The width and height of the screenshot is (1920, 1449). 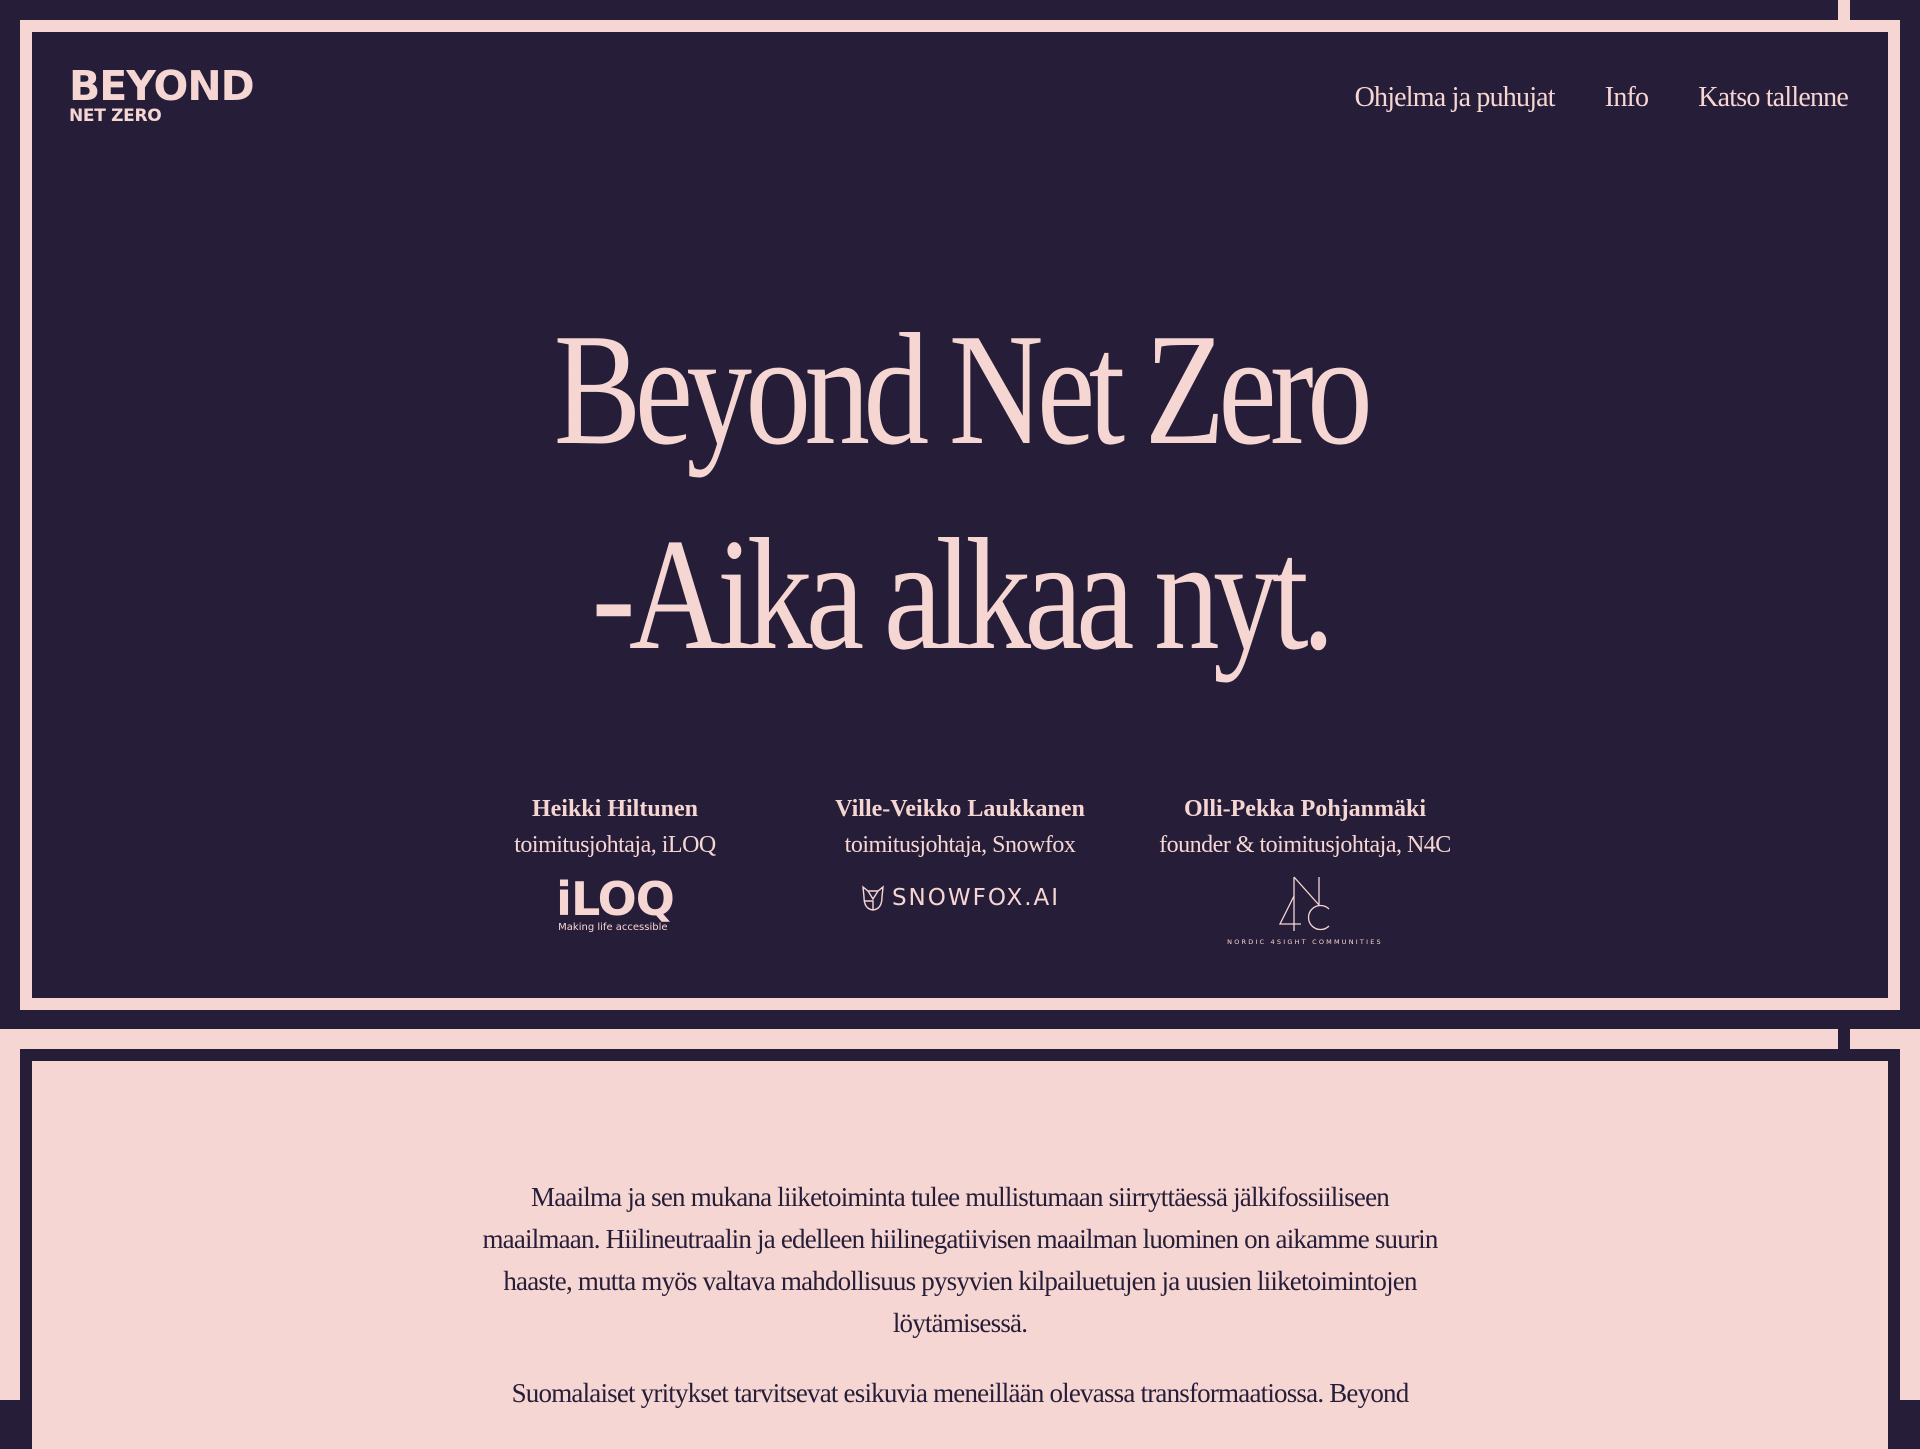 I want to click on snowfox-logo: SNOWFOX.AI, so click(x=960, y=898).